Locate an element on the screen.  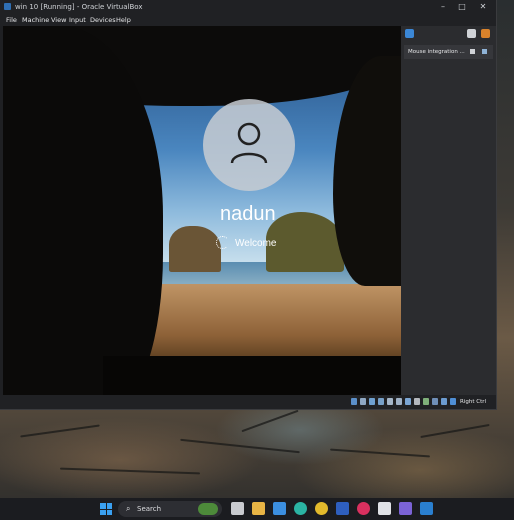
menu-view: View is located at coordinates (58, 20).